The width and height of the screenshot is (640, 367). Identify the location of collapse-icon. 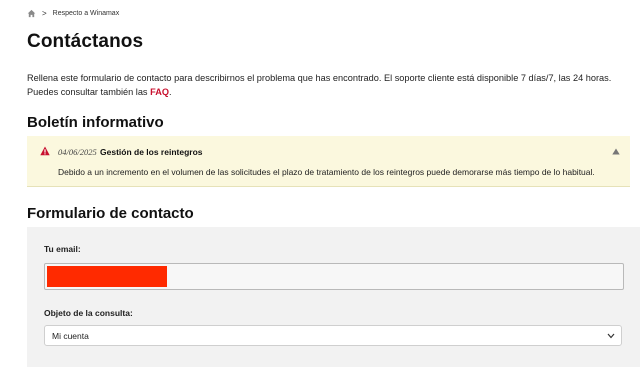
(616, 151).